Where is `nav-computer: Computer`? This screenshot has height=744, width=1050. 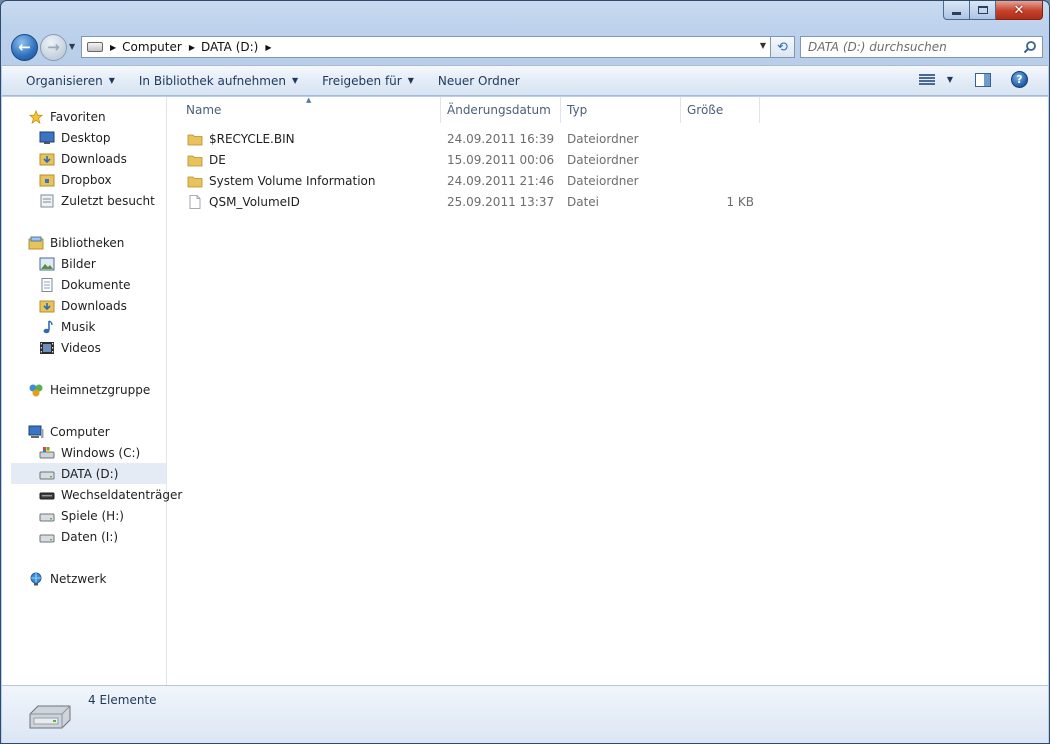
nav-computer: Computer is located at coordinates (69, 431).